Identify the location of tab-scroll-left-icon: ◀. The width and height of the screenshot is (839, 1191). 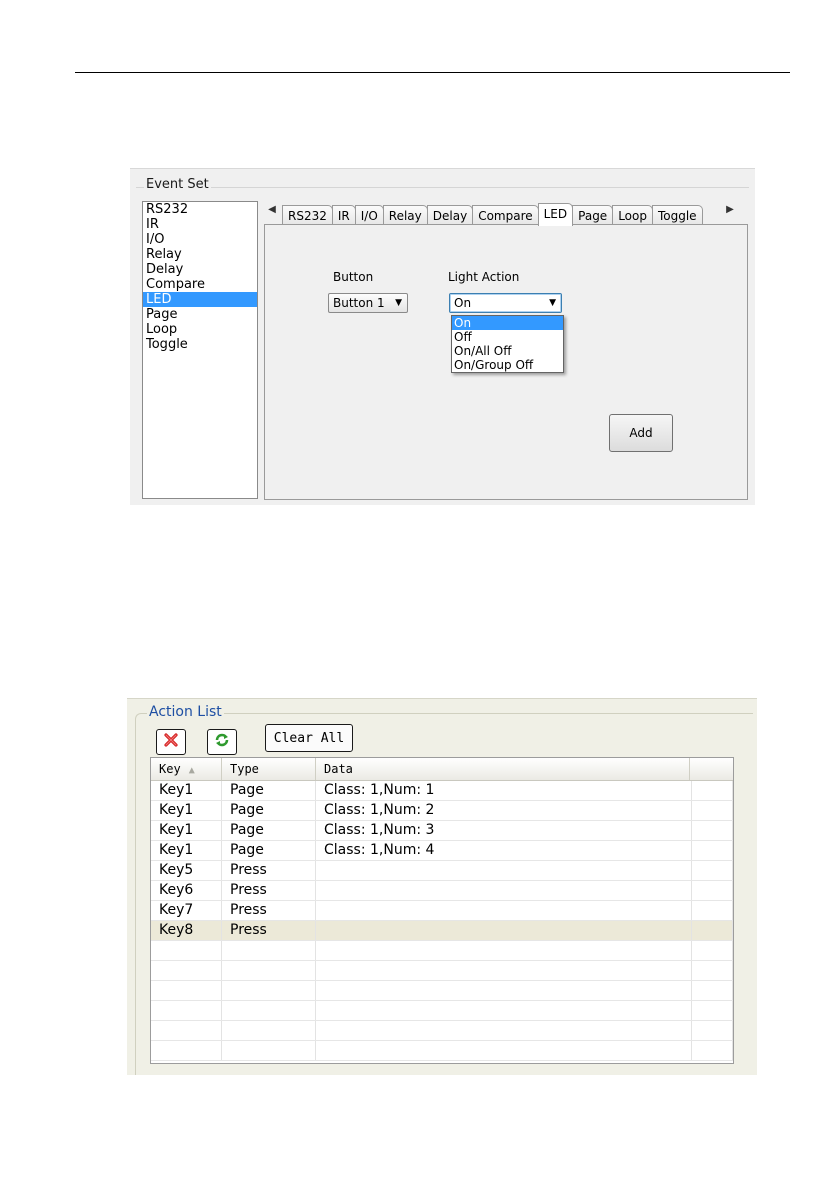
(272, 209).